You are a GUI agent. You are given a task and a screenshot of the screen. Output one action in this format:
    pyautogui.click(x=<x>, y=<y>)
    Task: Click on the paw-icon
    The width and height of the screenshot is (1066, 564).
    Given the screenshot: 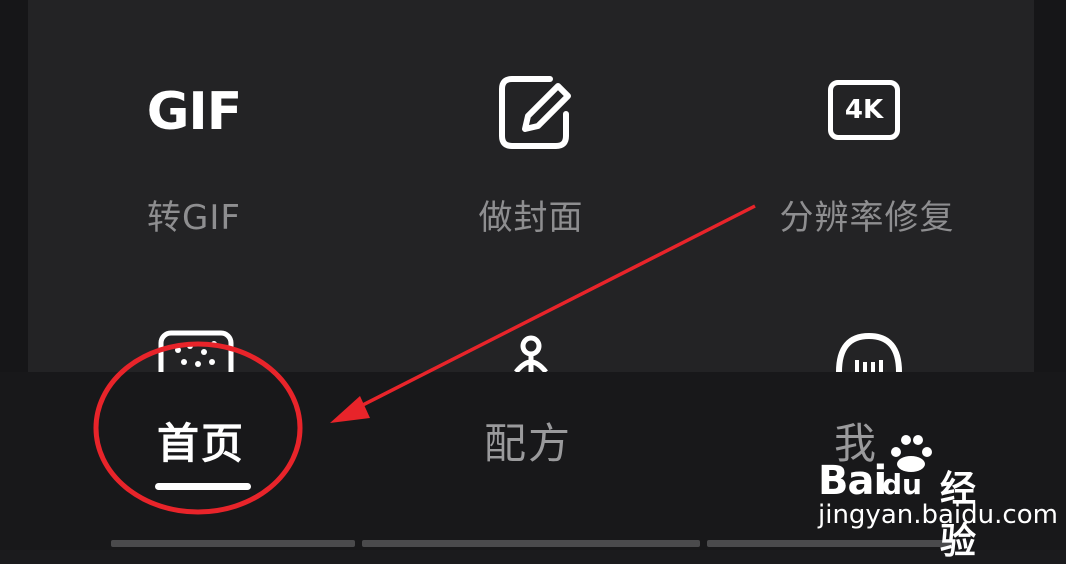 What is the action you would take?
    pyautogui.click(x=911, y=453)
    